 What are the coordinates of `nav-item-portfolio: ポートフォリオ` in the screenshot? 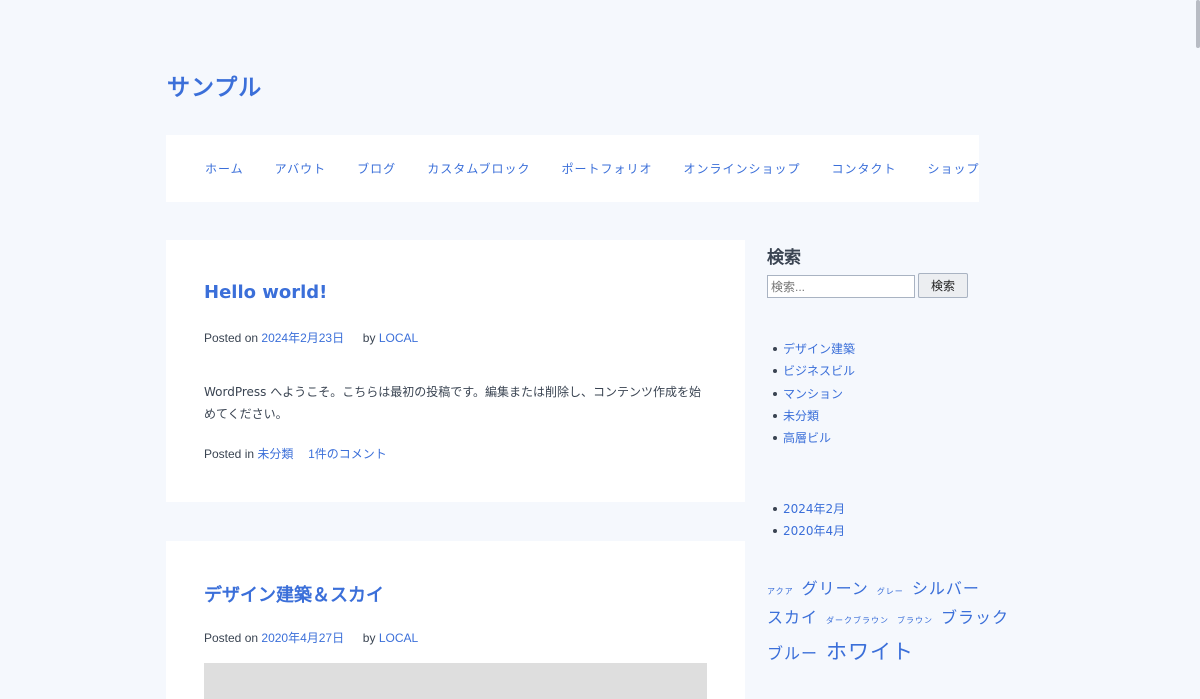 It's located at (606, 168).